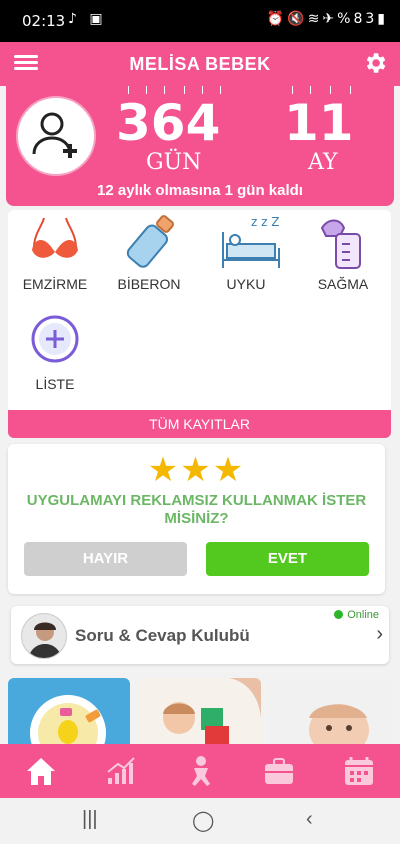 This screenshot has width=400, height=844. I want to click on activity-list: LİSTE, so click(55, 360).